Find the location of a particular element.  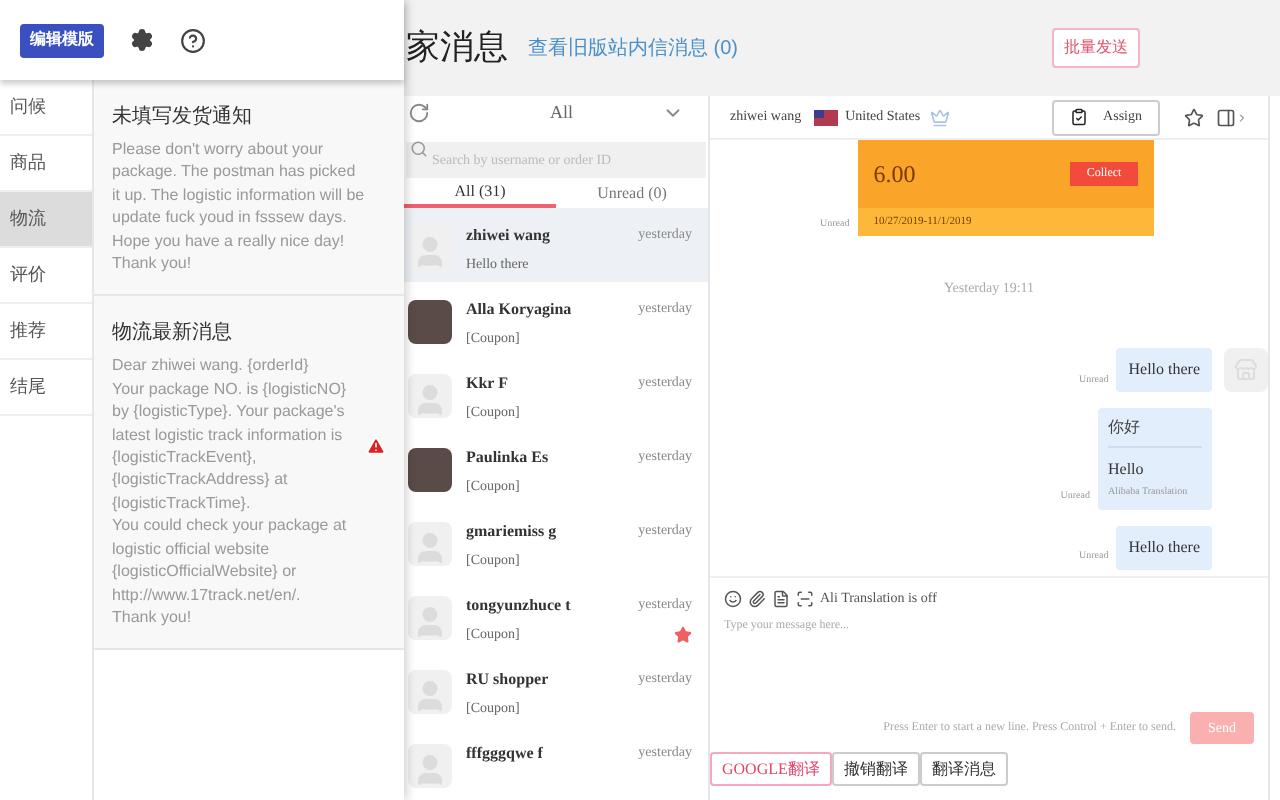

contact-name: Paulinka Es is located at coordinates (507, 458).